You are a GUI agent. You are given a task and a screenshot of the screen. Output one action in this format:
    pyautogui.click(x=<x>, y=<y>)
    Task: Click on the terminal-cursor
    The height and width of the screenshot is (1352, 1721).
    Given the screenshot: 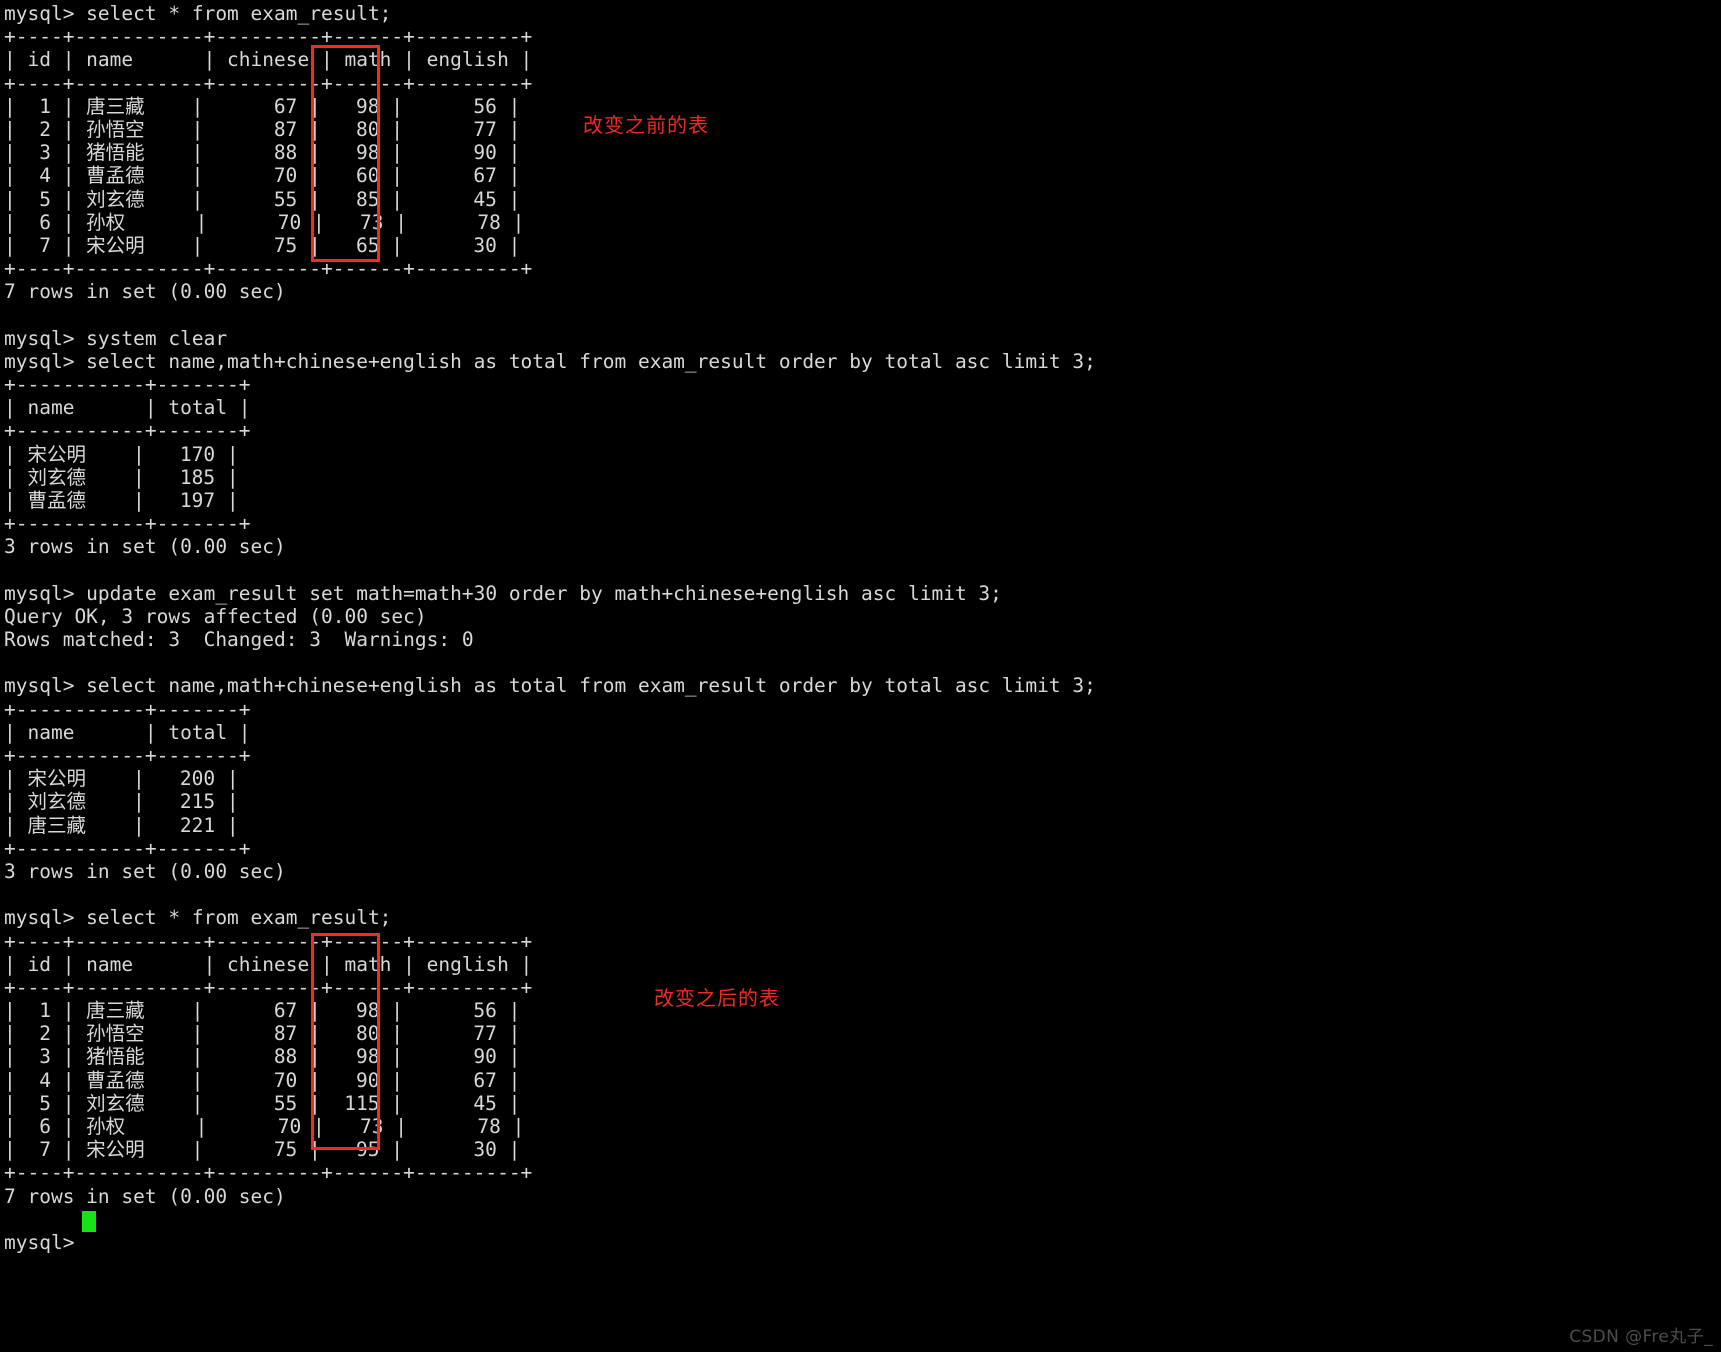 What is the action you would take?
    pyautogui.click(x=89, y=1221)
    